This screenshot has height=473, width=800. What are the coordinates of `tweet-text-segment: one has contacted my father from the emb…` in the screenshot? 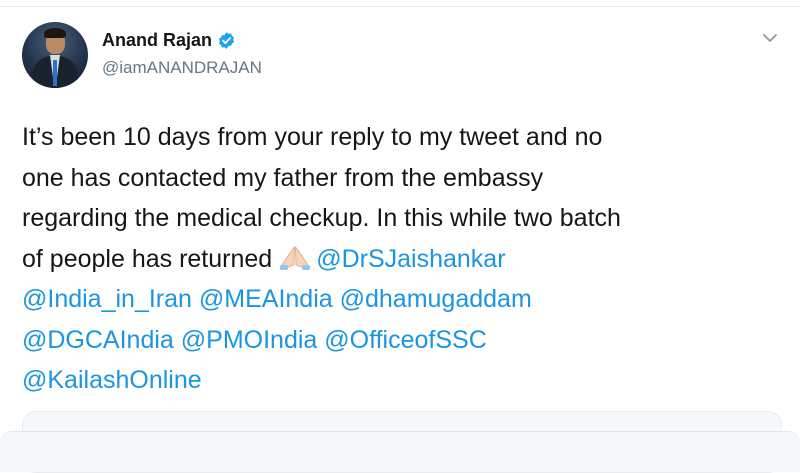 It's located at (283, 177).